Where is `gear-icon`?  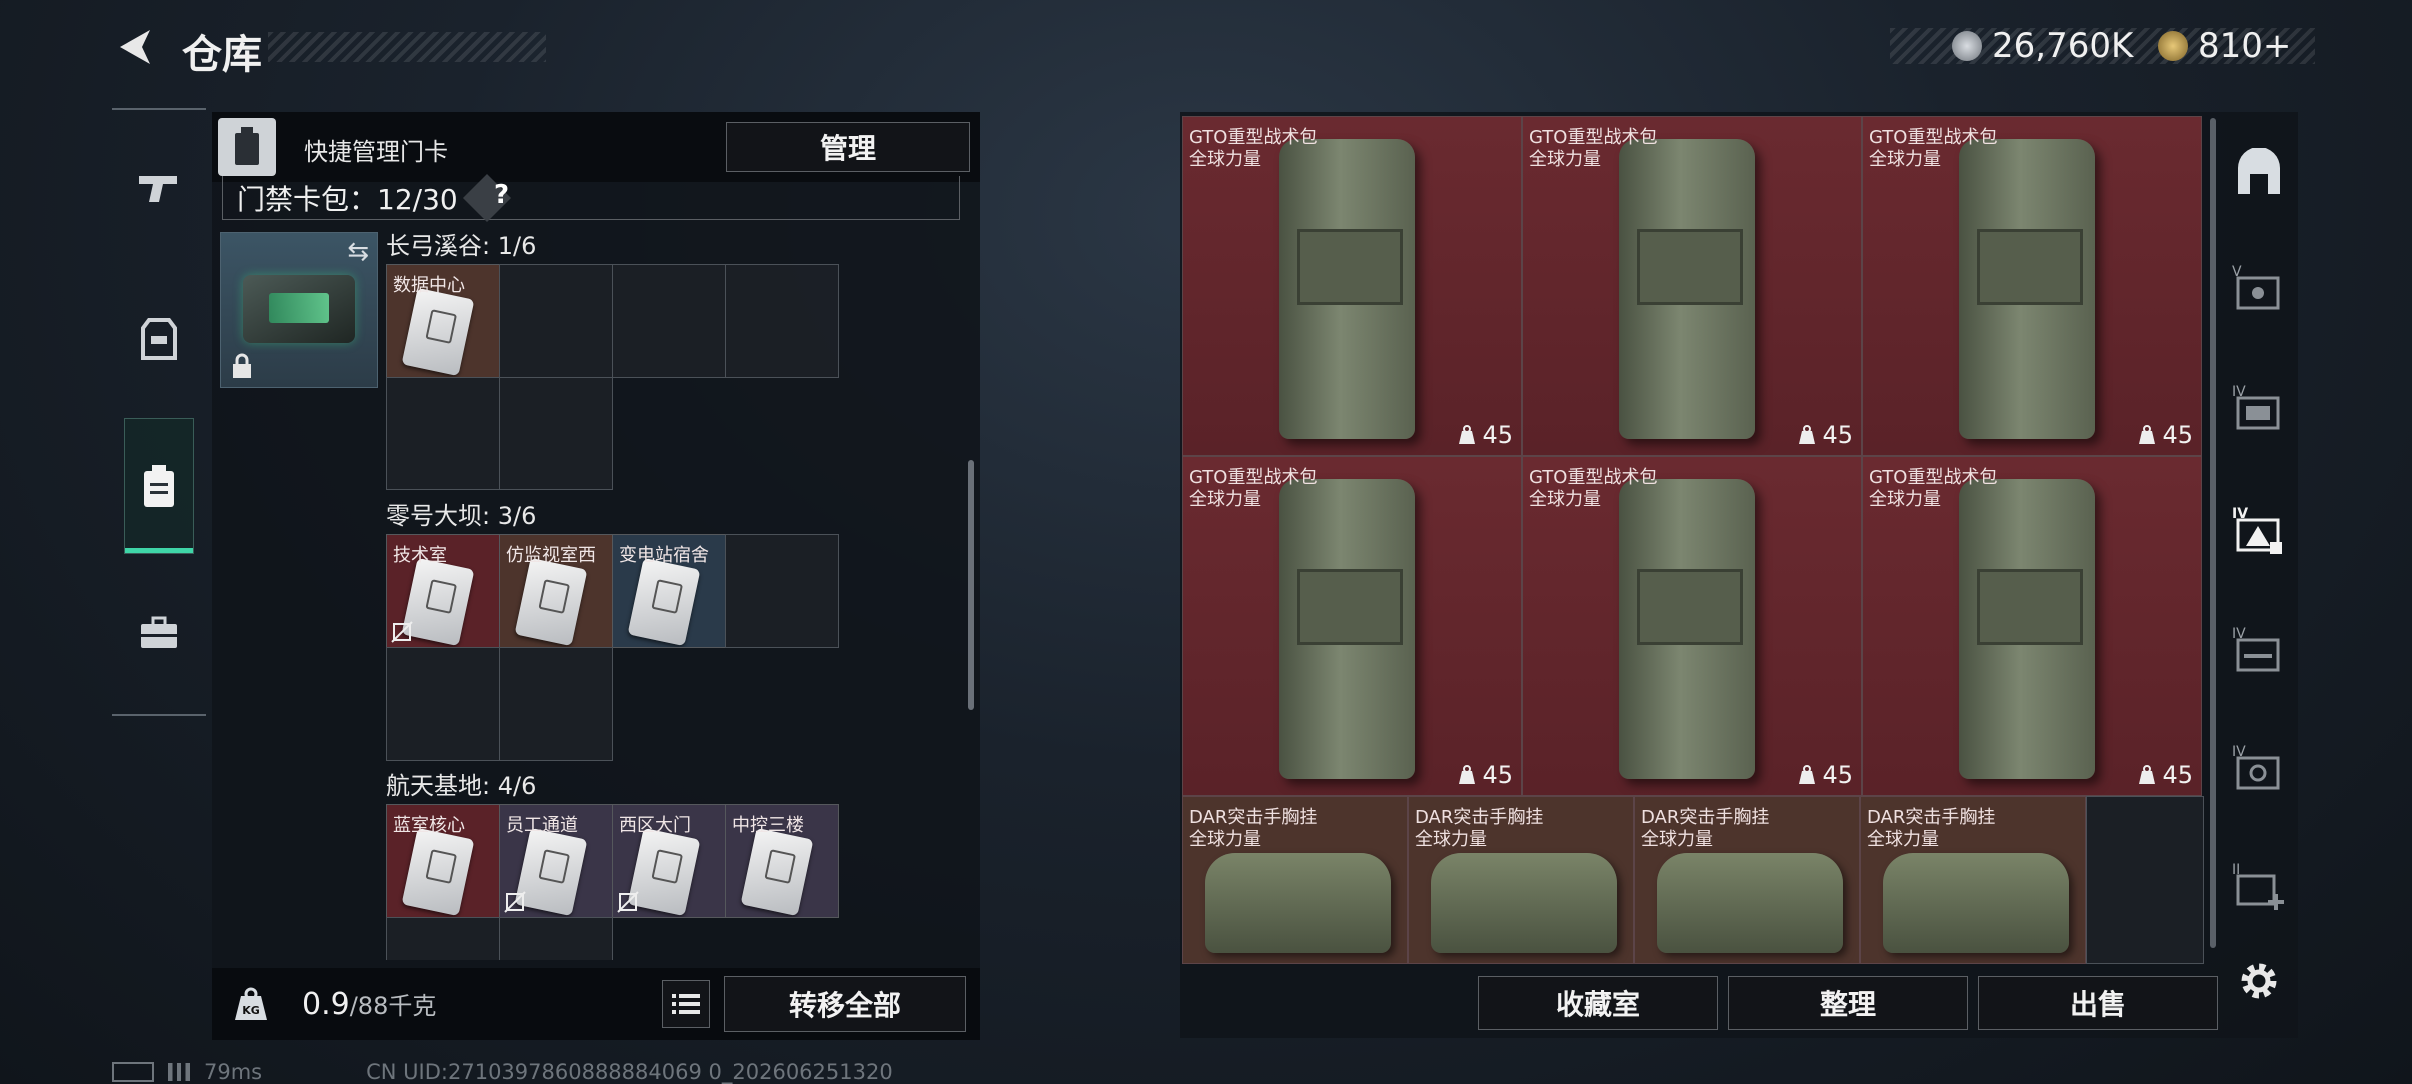 gear-icon is located at coordinates (2259, 981).